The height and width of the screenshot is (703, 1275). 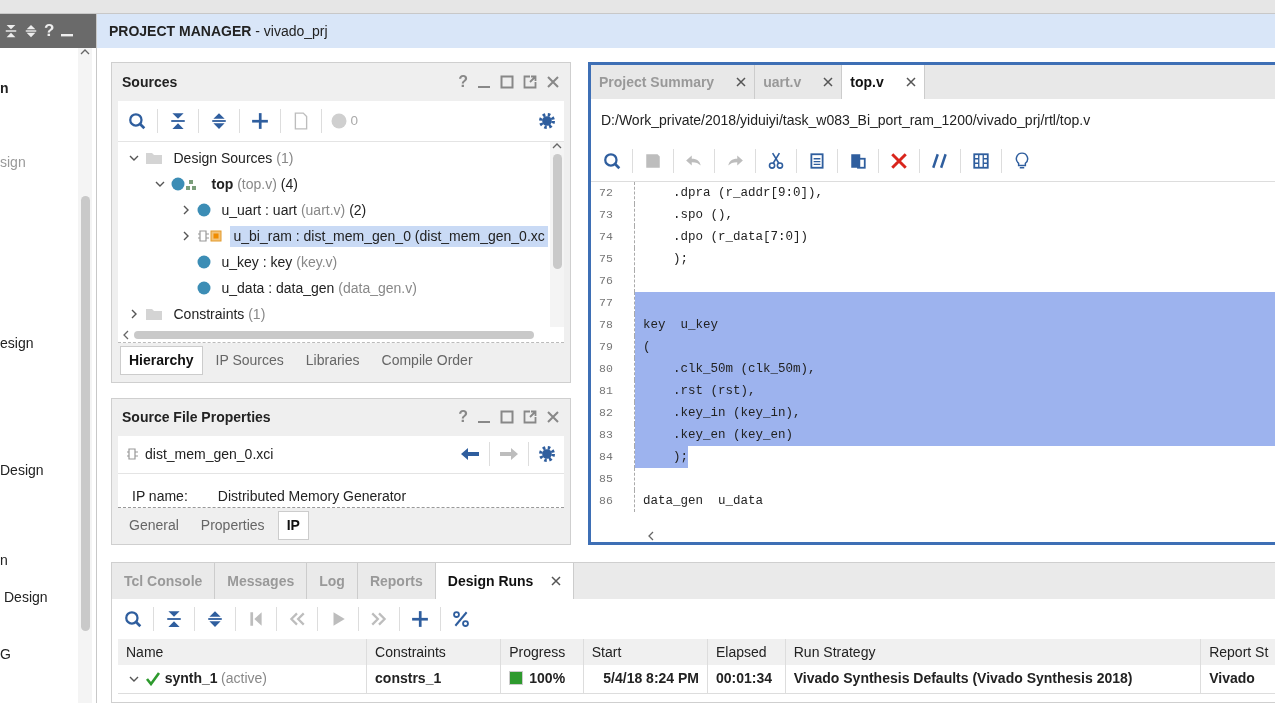 I want to click on tree-item: u_uart : uart (uart.v) (2), so click(x=294, y=210).